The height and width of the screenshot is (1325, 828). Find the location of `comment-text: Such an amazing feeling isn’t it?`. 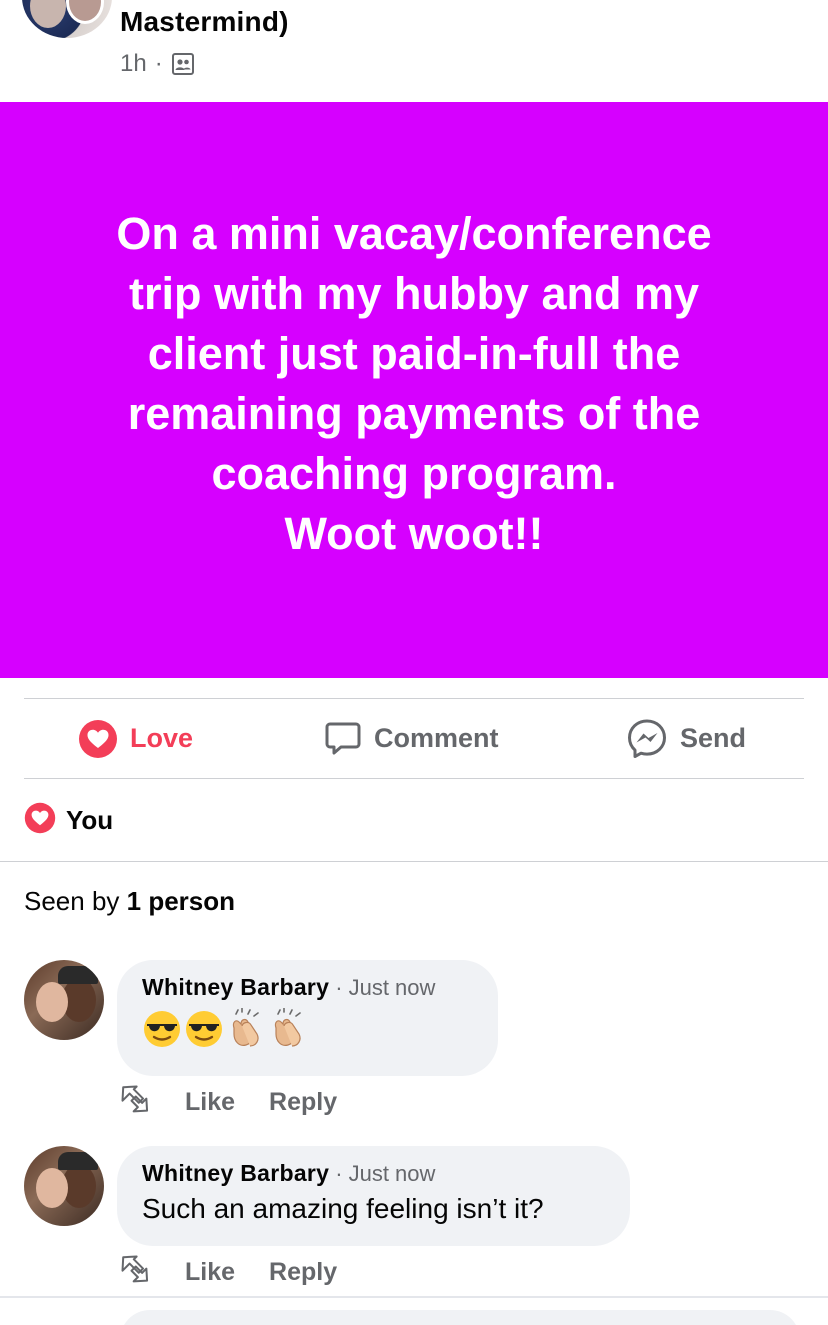

comment-text: Such an amazing feeling isn’t it? is located at coordinates (343, 1208).